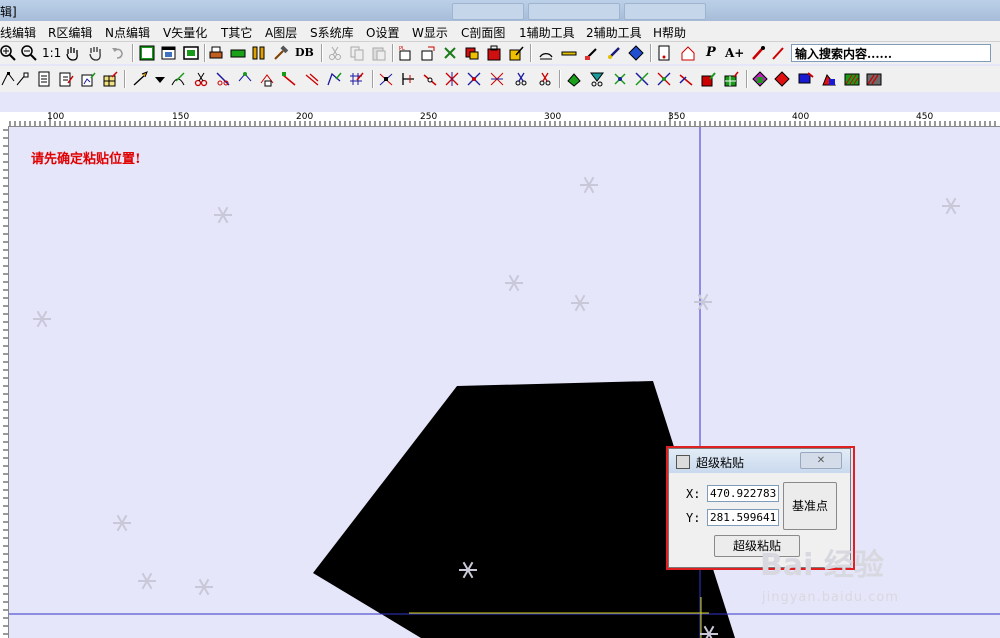 The height and width of the screenshot is (638, 1000). What do you see at coordinates (743, 493) in the screenshot?
I see `x-coordinate-input: 470.922783` at bounding box center [743, 493].